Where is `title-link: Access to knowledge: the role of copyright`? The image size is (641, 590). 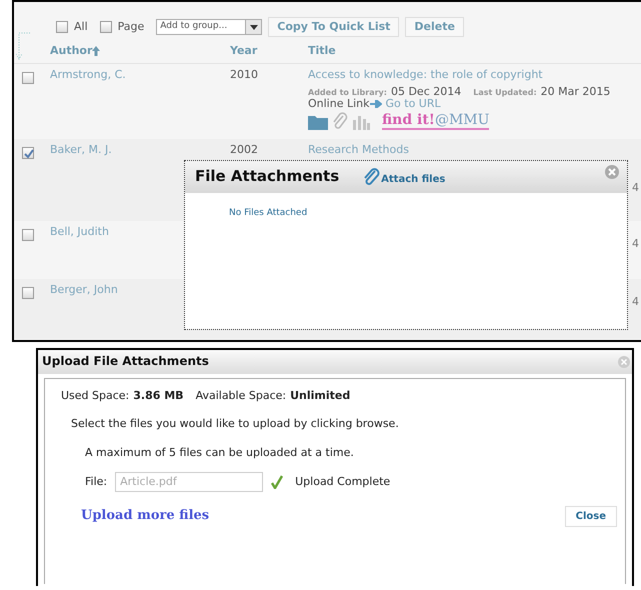 title-link: Access to knowledge: the role of copyright is located at coordinates (425, 75).